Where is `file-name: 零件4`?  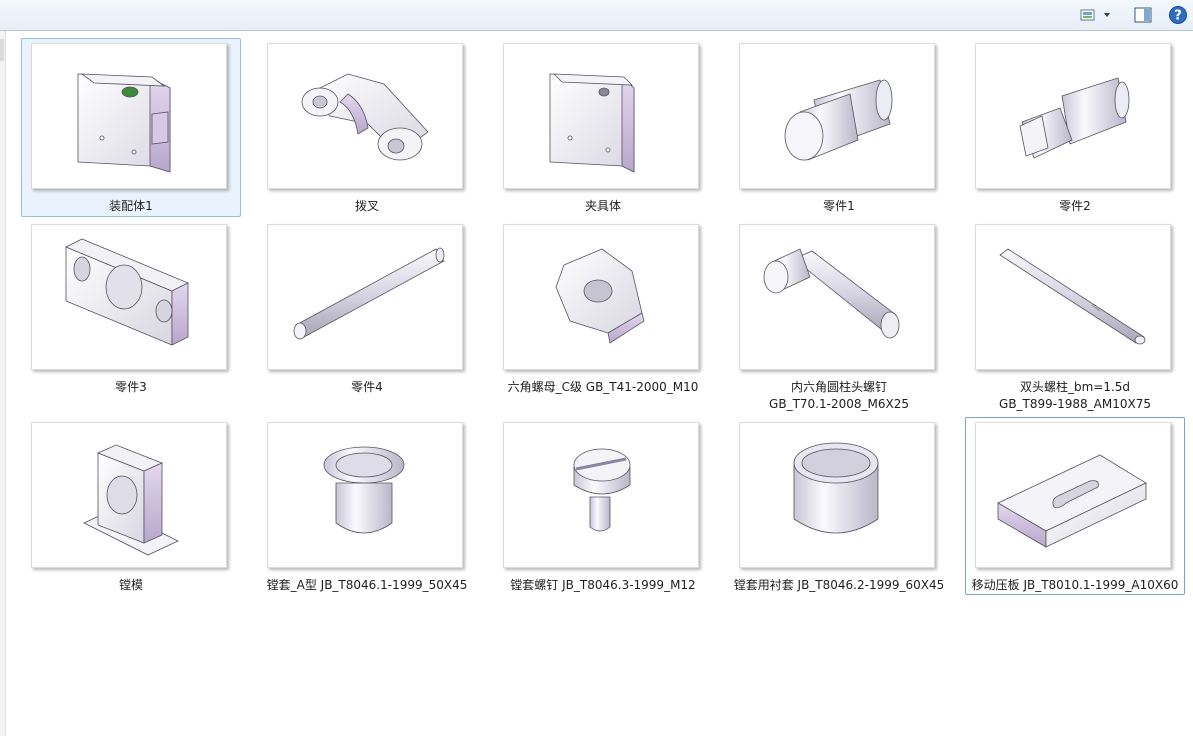
file-name: 零件4 is located at coordinates (367, 387).